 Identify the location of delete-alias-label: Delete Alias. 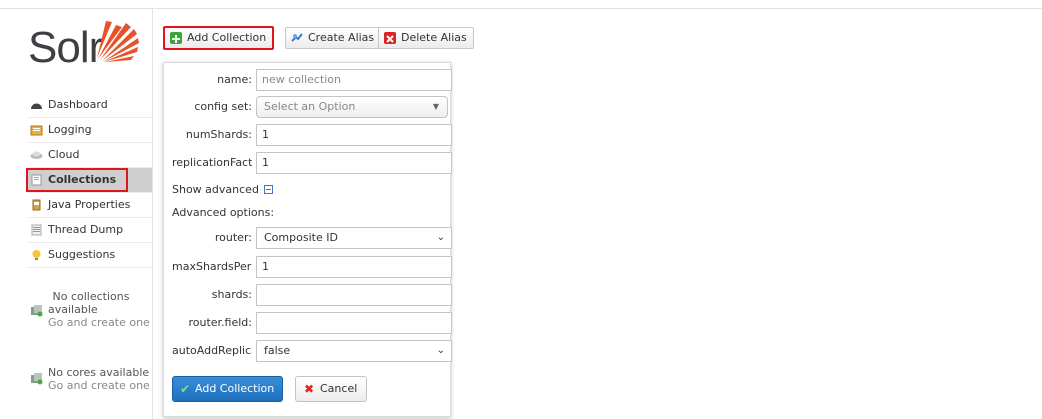
(434, 37).